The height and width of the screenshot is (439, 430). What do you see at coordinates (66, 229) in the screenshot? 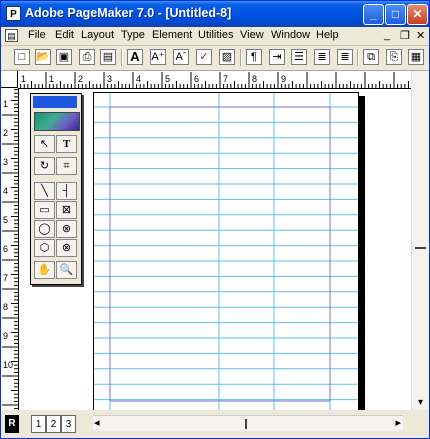
I see `ellipse-tool-icon: ⊗` at bounding box center [66, 229].